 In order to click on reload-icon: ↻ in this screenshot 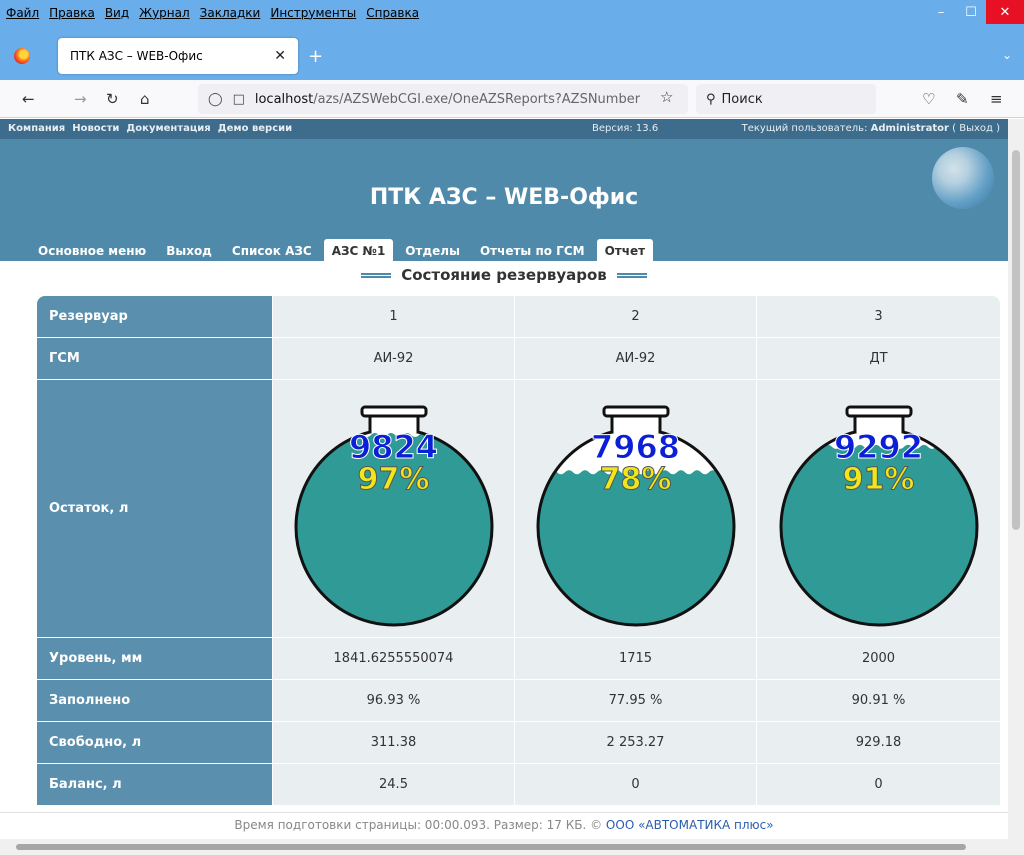, I will do `click(112, 99)`.